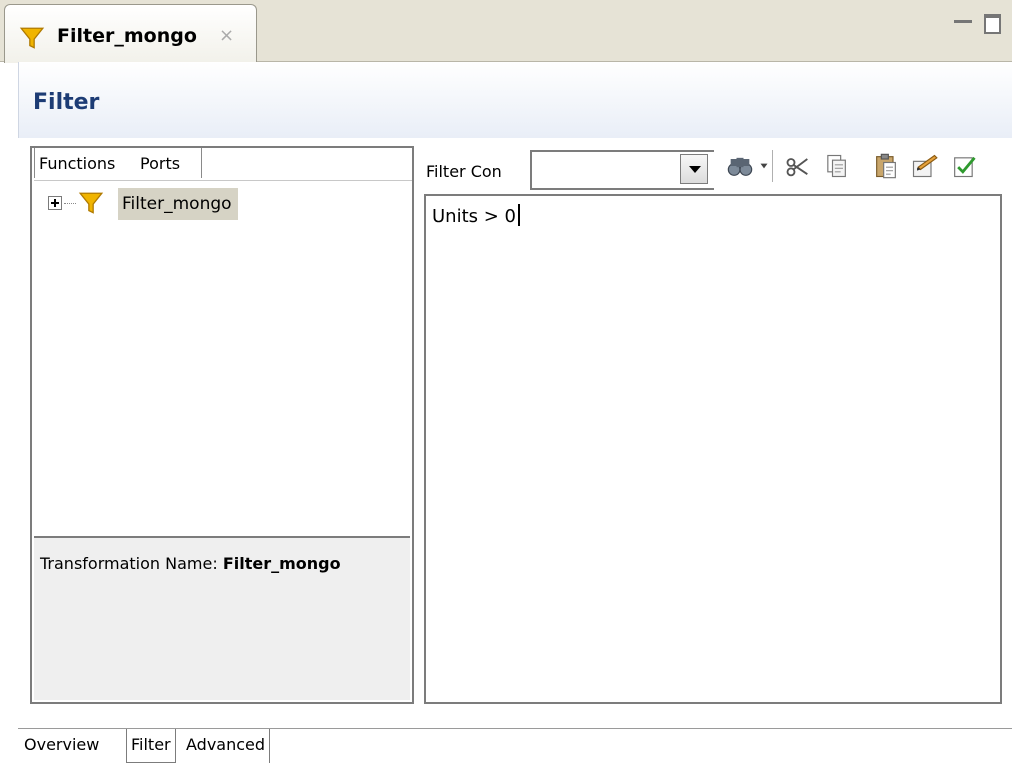 The image size is (1012, 764). I want to click on tab-advanced: Advanced, so click(226, 746).